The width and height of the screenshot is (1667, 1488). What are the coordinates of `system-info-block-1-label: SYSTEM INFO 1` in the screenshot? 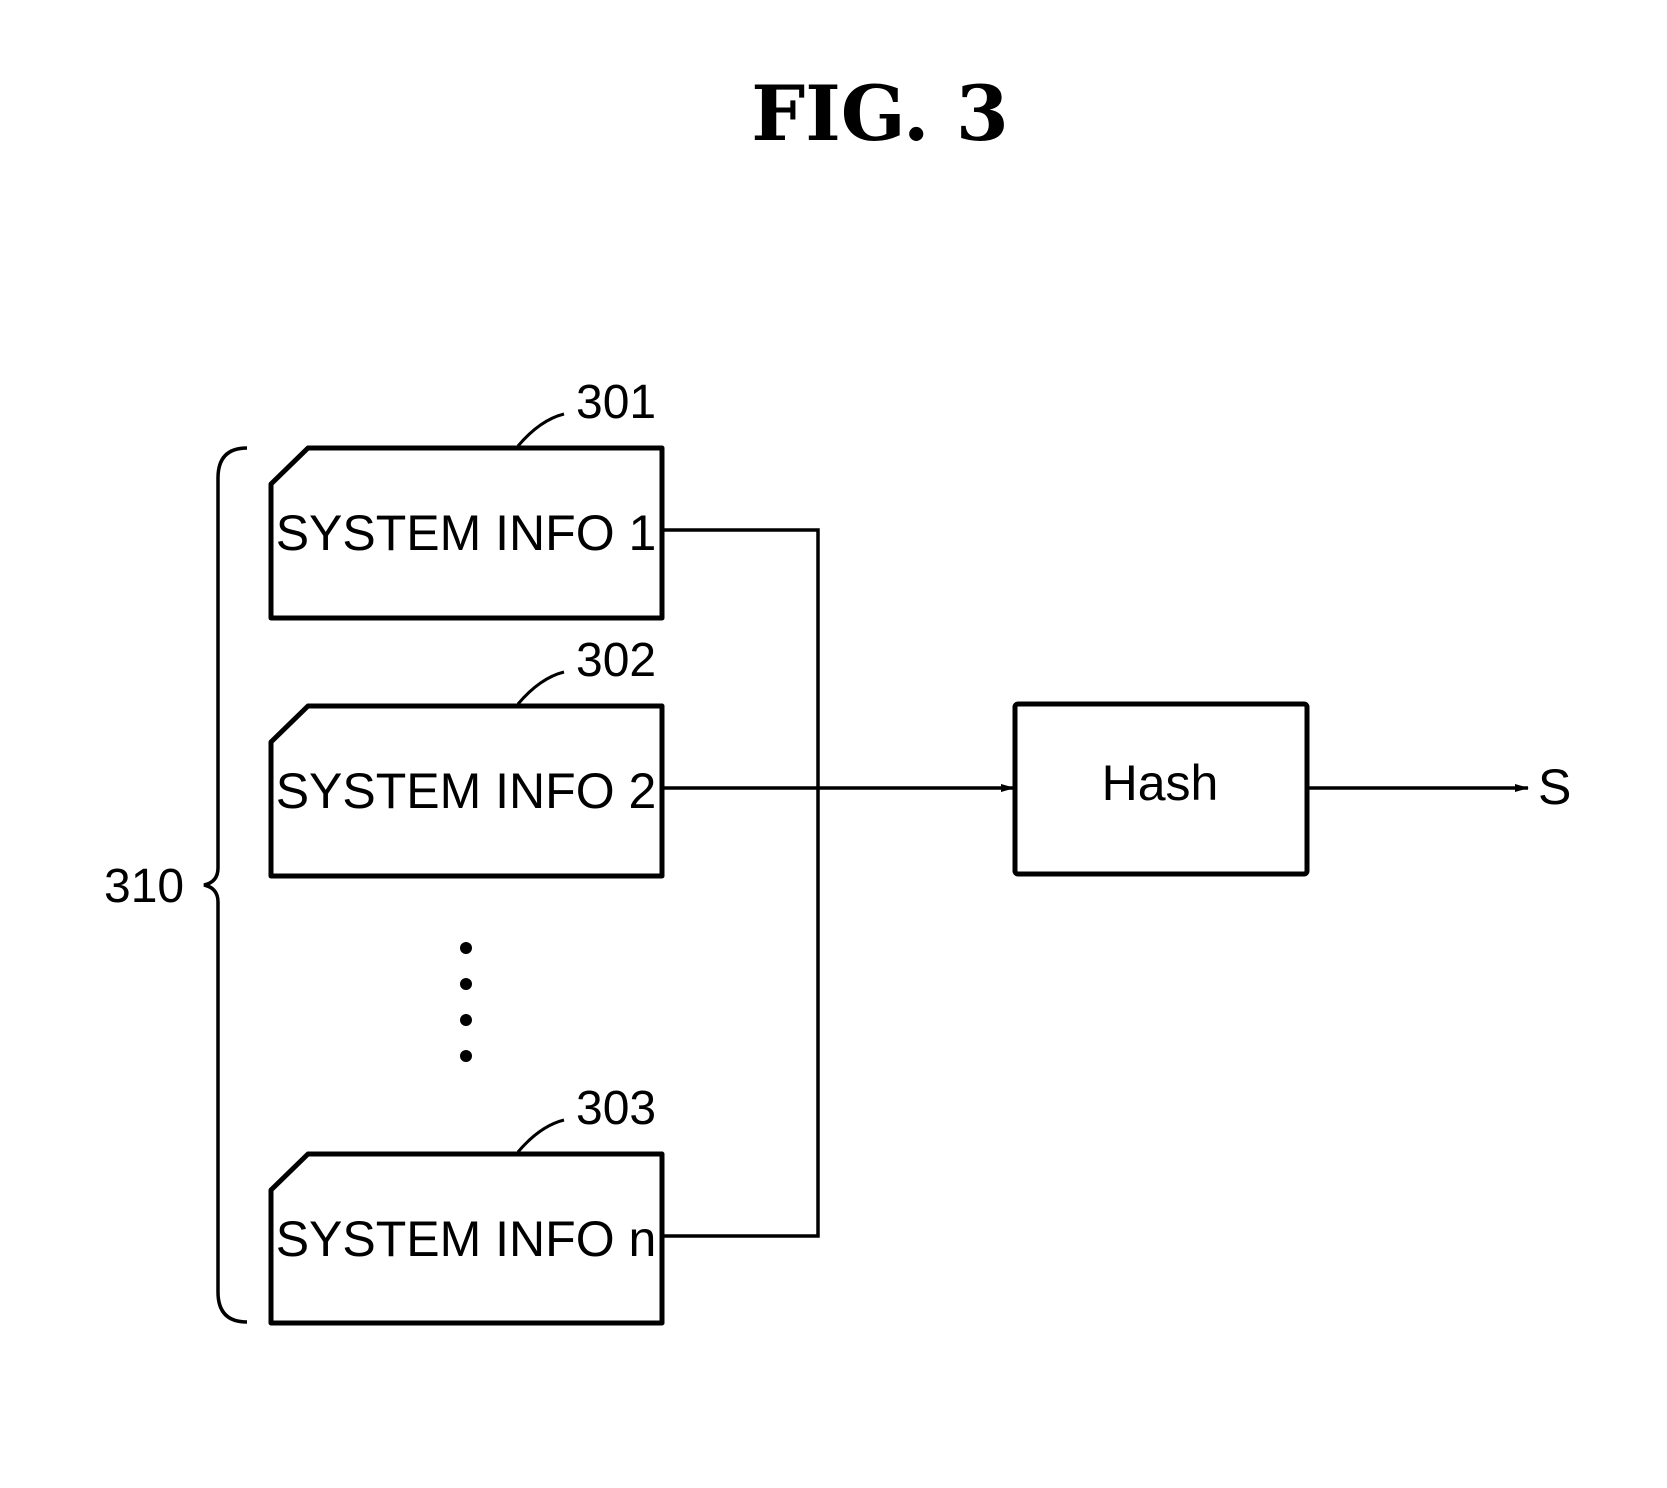 It's located at (466, 533).